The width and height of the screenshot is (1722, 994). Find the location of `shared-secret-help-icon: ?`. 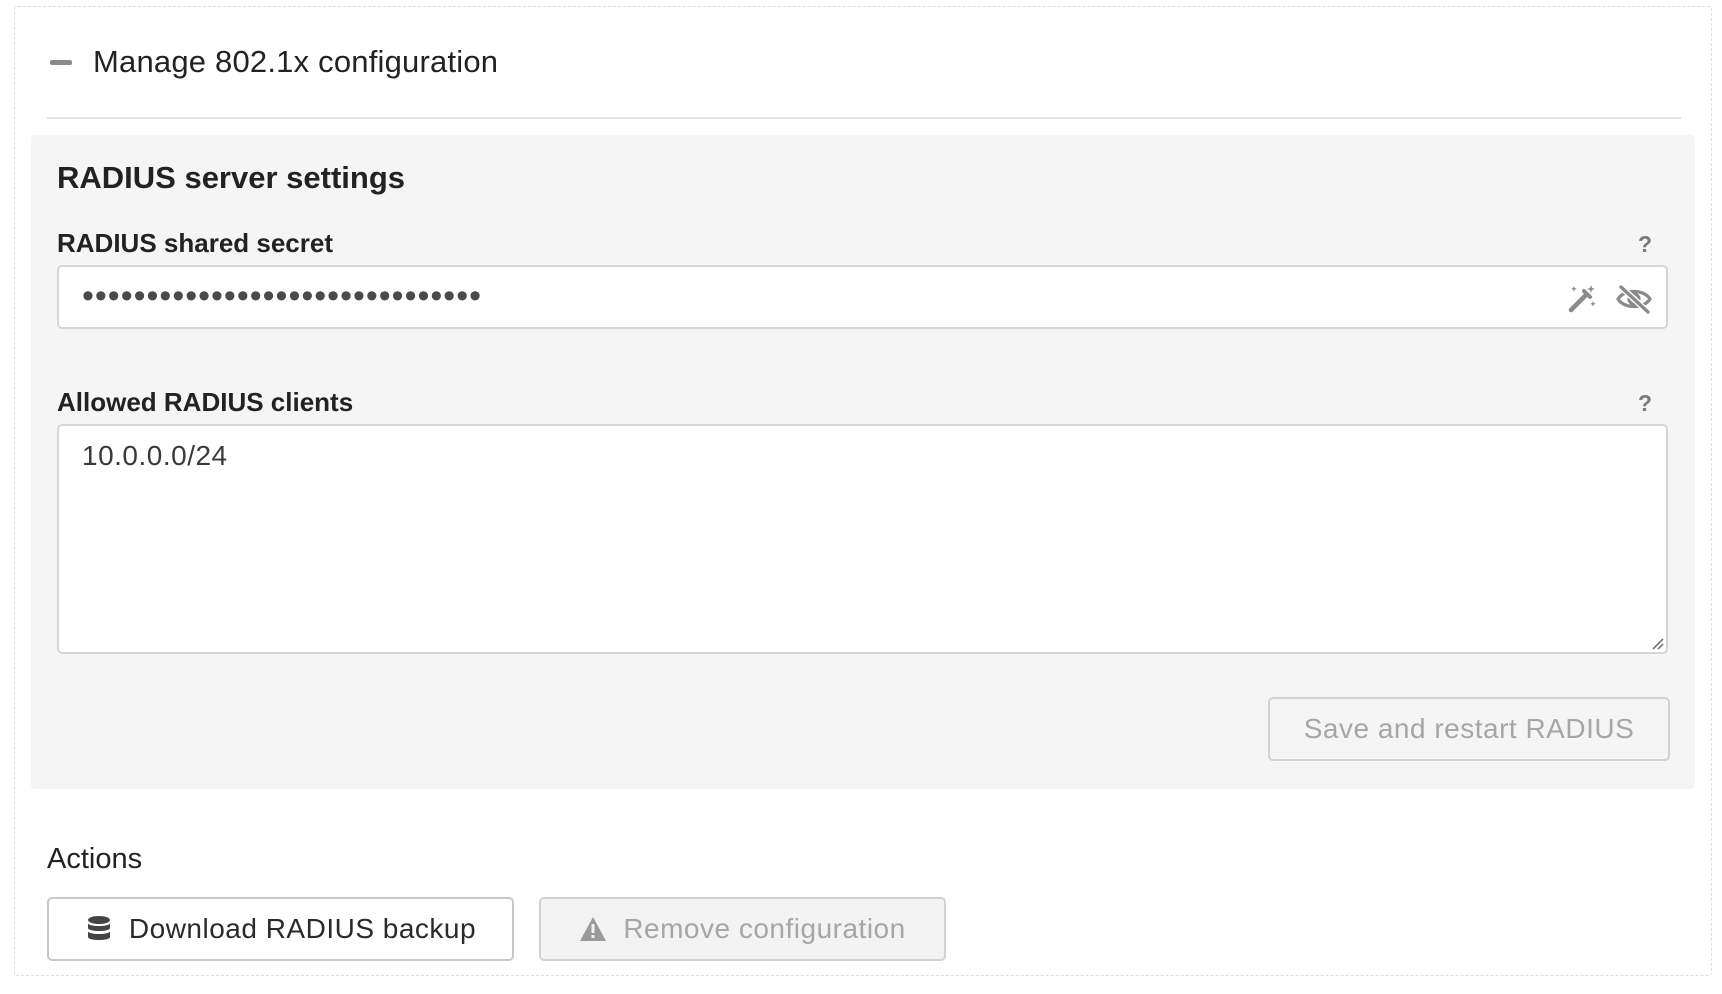

shared-secret-help-icon: ? is located at coordinates (1645, 244).